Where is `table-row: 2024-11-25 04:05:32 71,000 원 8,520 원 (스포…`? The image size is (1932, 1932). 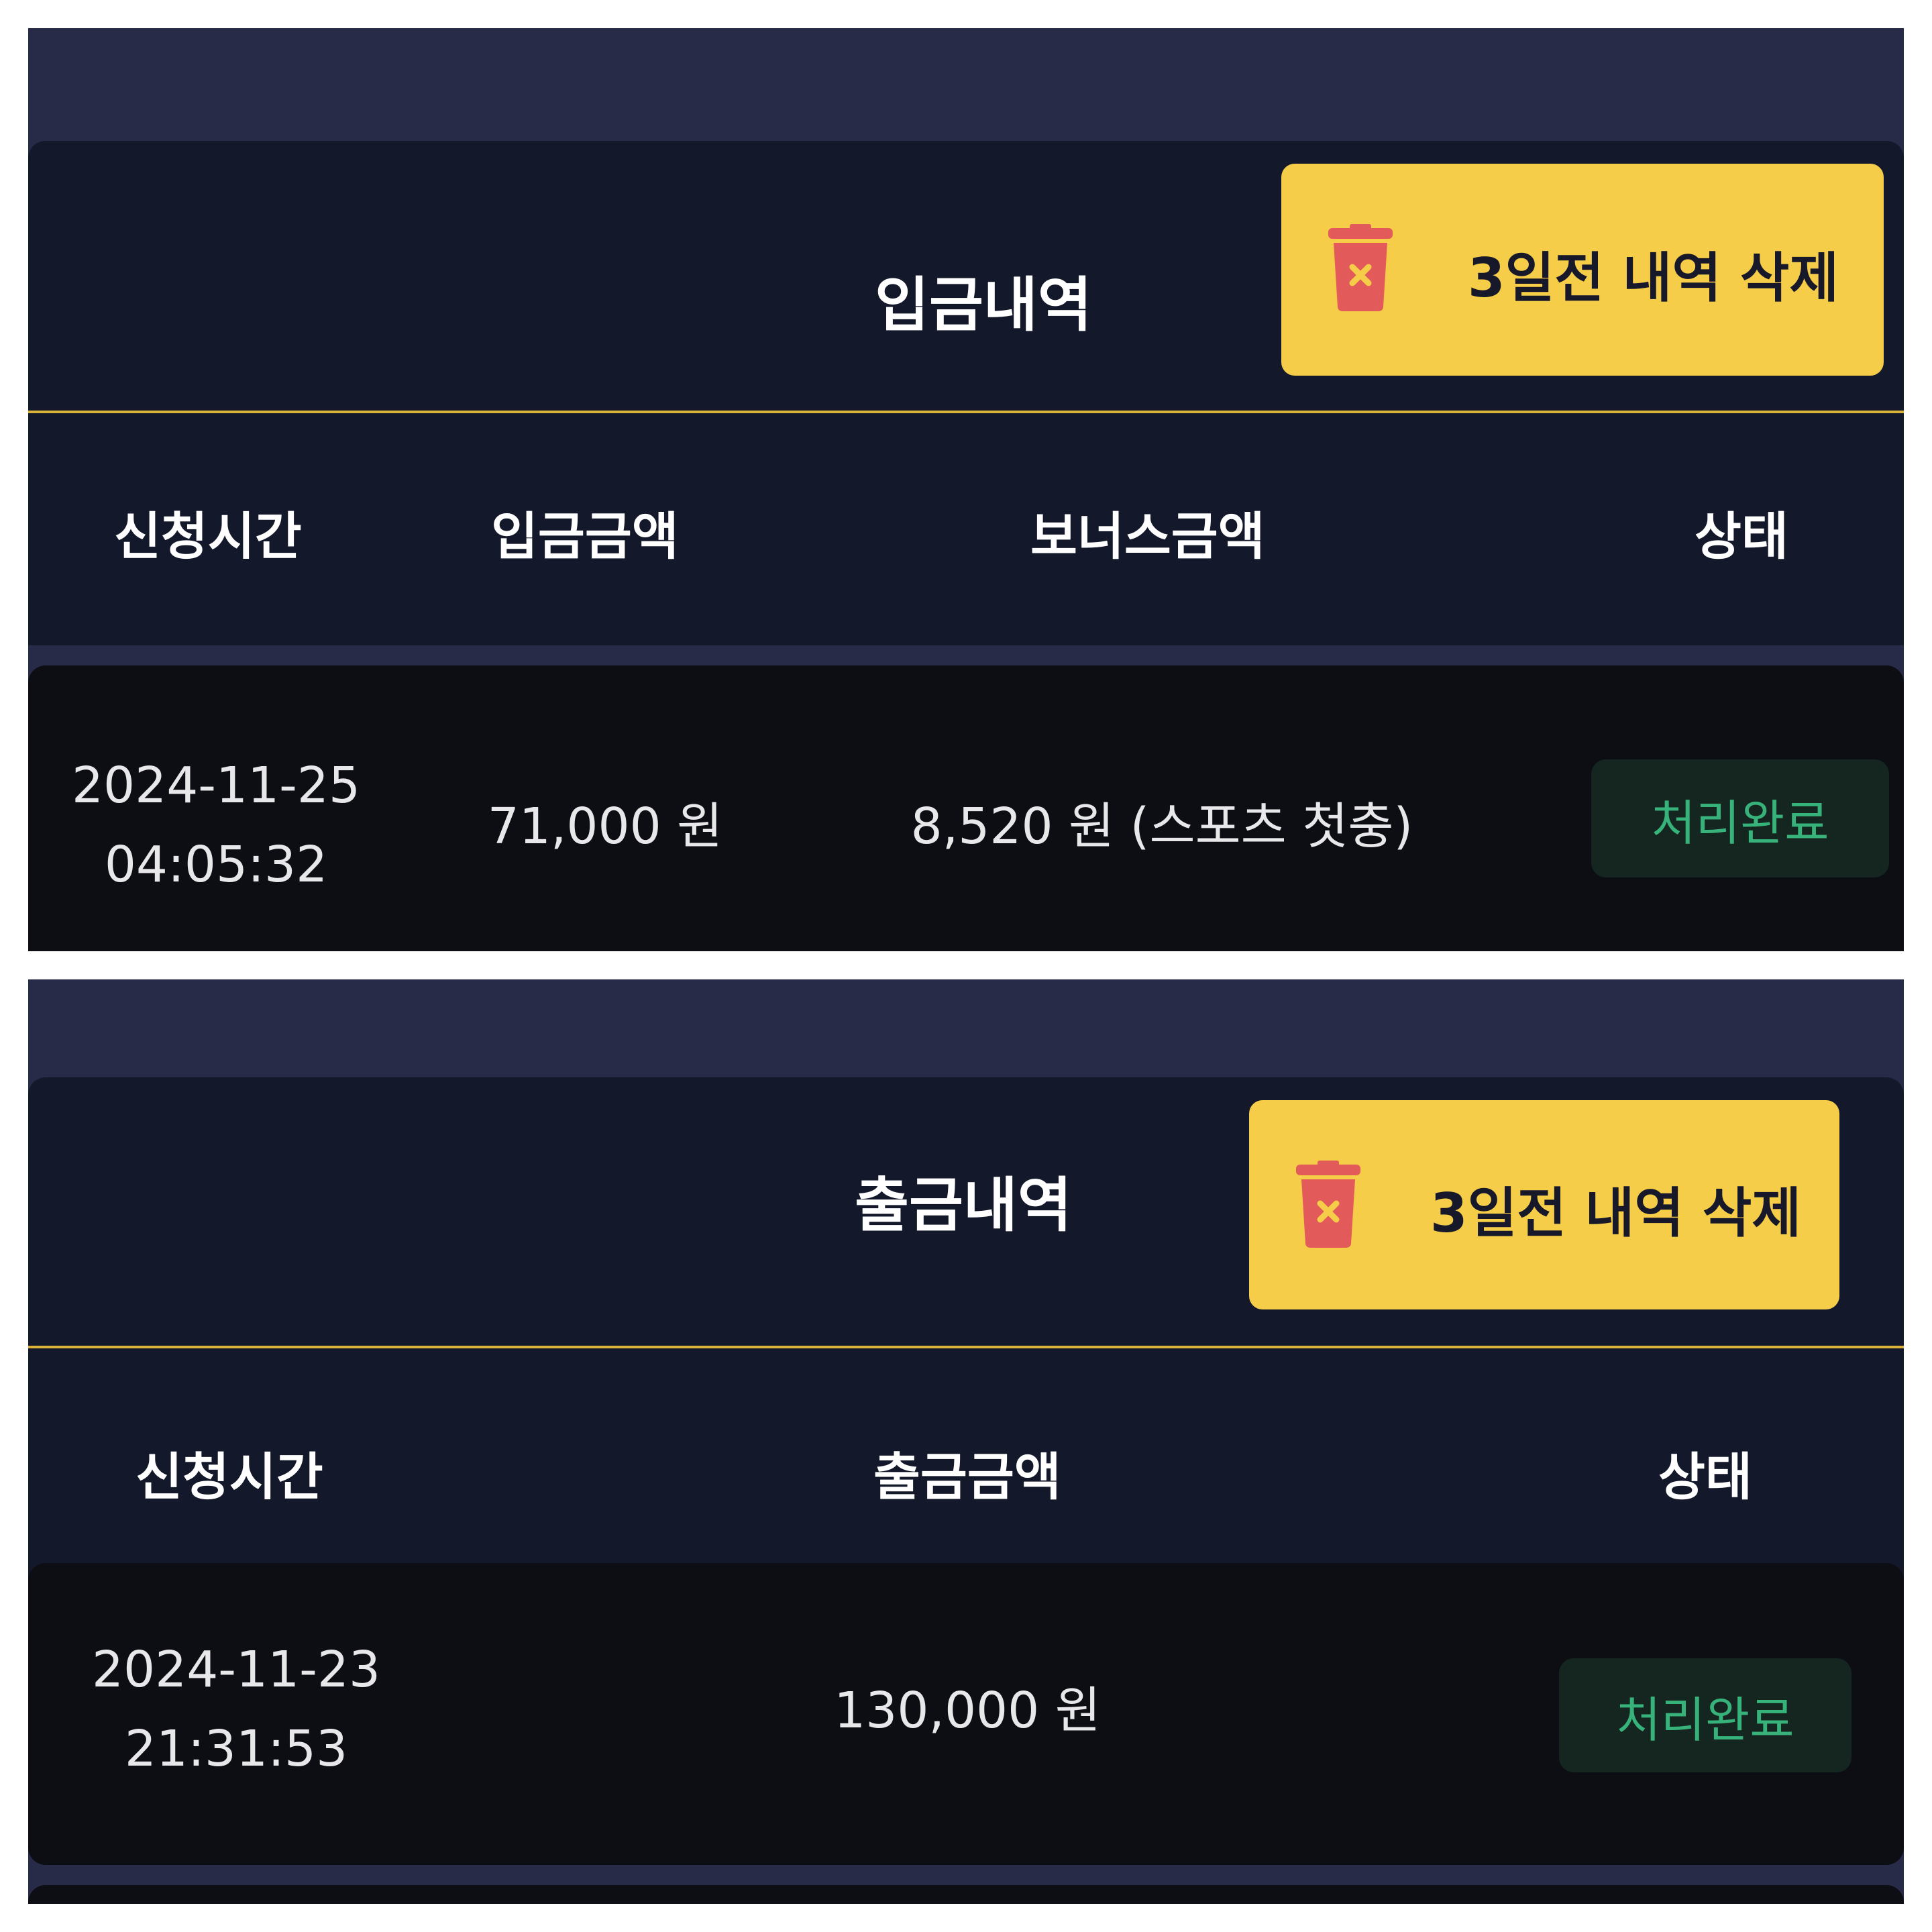 table-row: 2024-11-25 04:05:32 71,000 원 8,520 원 (스포… is located at coordinates (966, 808).